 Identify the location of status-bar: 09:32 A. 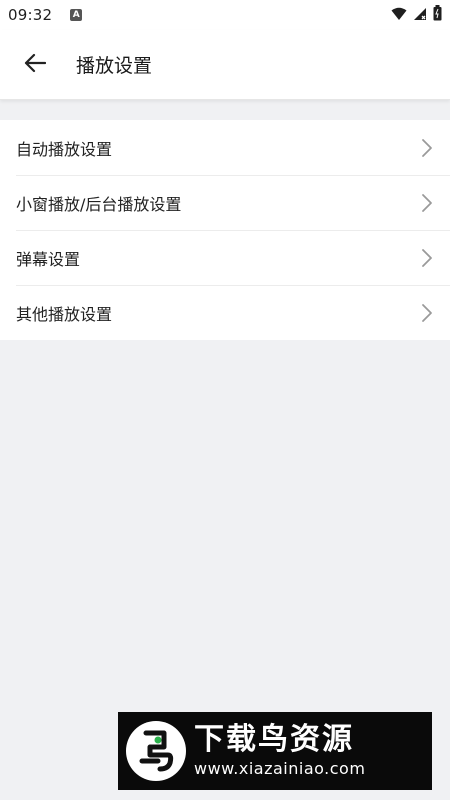
(225, 15).